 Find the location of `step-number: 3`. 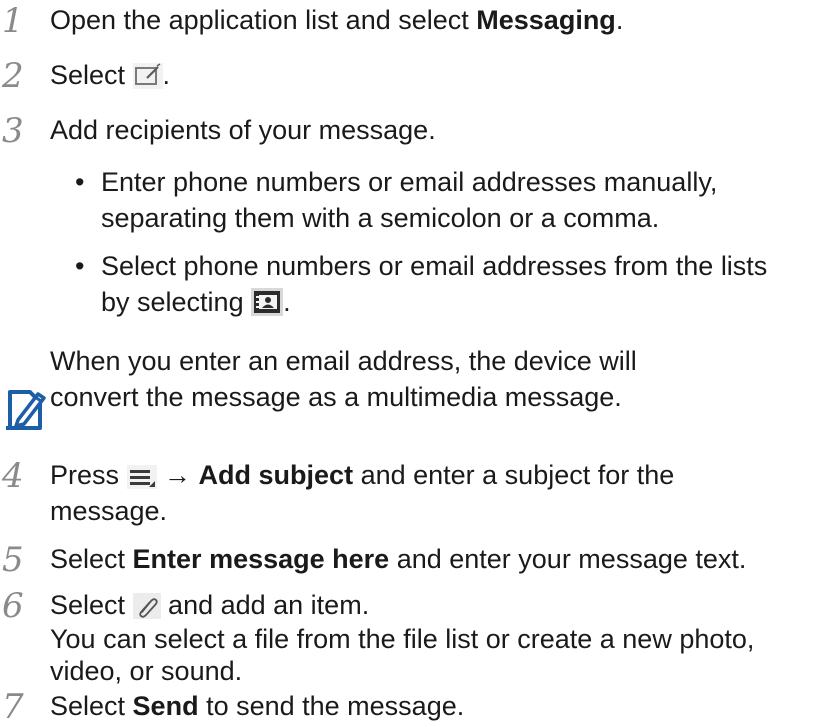

step-number: 3 is located at coordinates (13, 131).